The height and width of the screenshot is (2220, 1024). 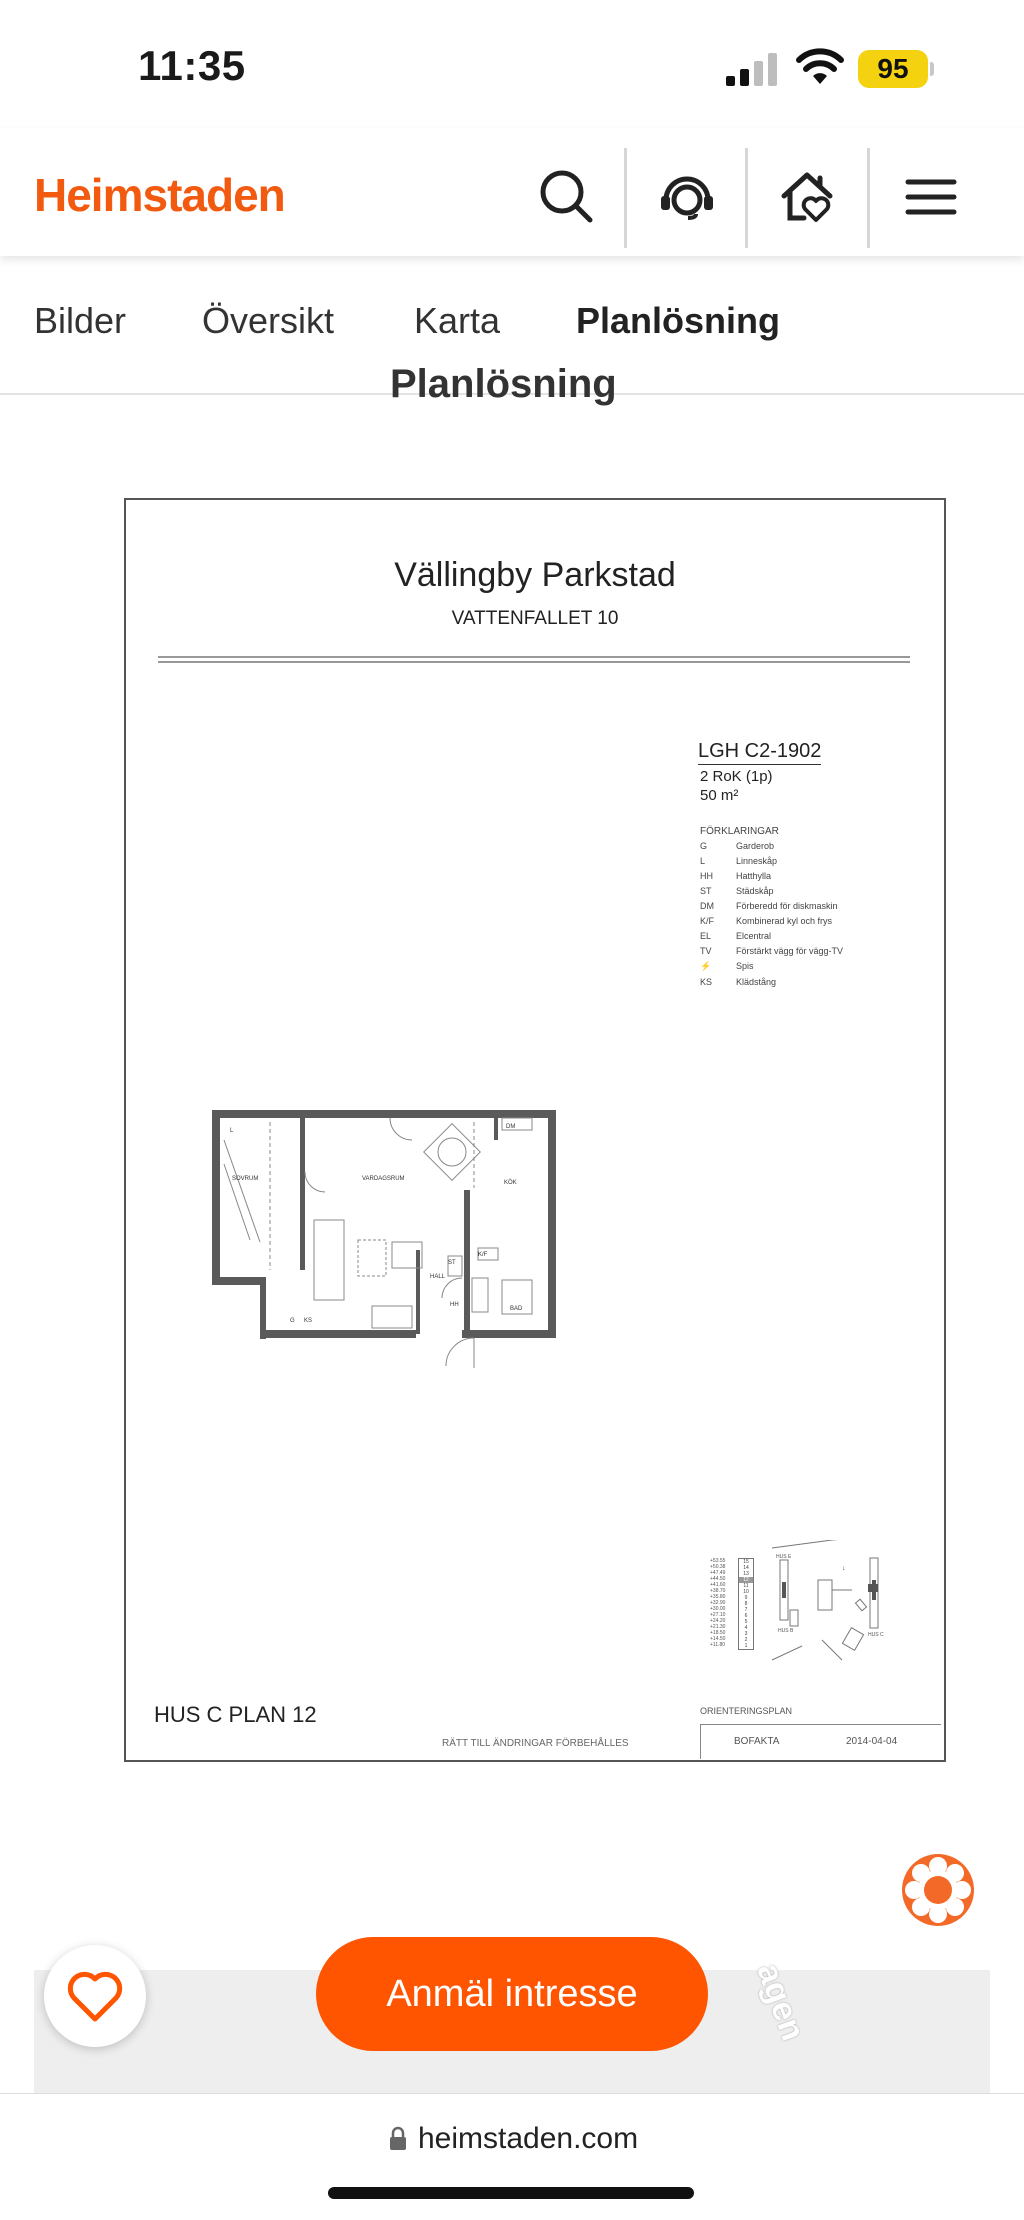 I want to click on svg-text: HH, so click(x=454, y=1305).